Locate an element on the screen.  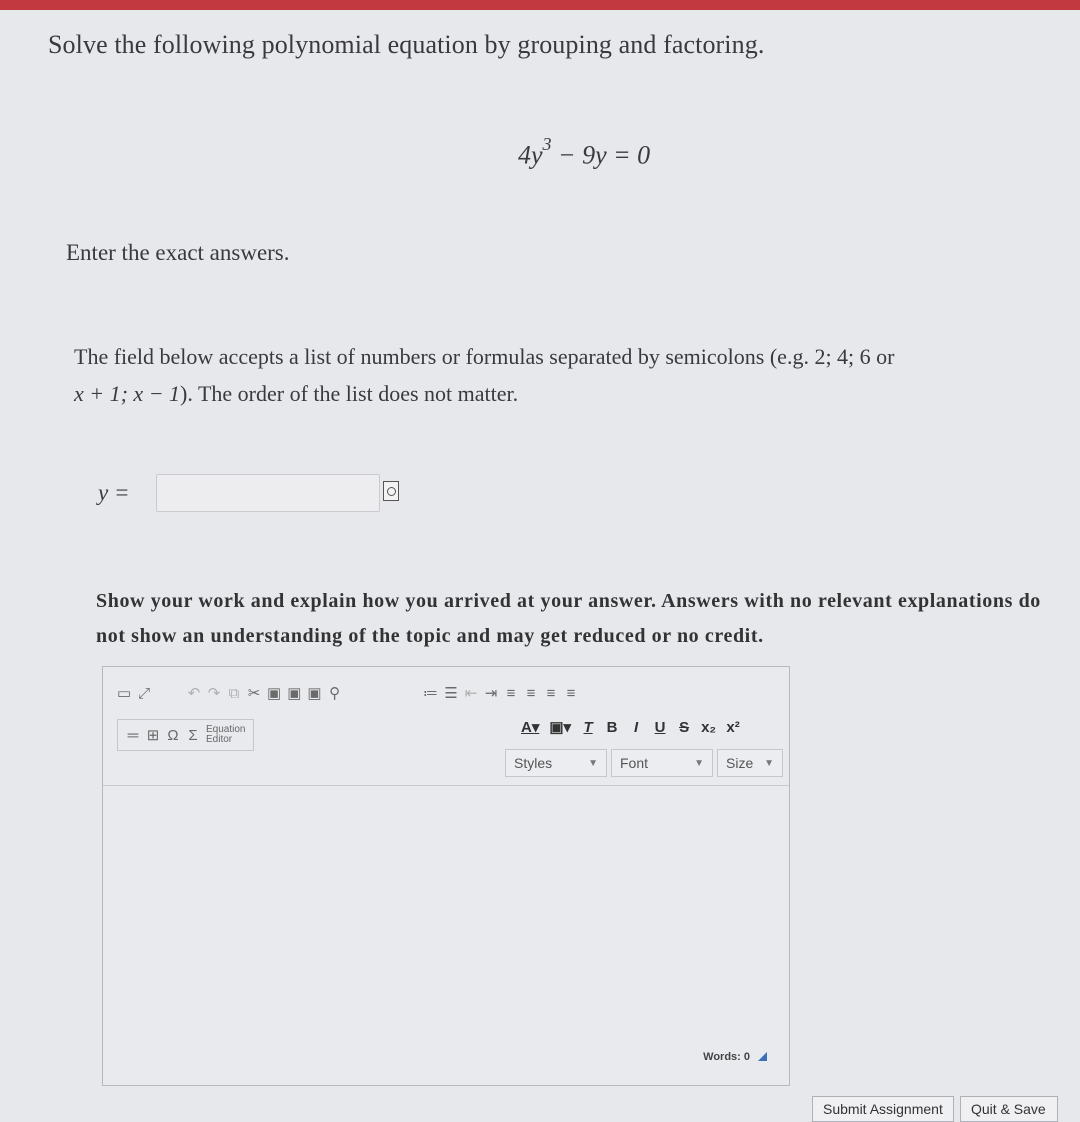
resize-handle-icon is located at coordinates (762, 1056).